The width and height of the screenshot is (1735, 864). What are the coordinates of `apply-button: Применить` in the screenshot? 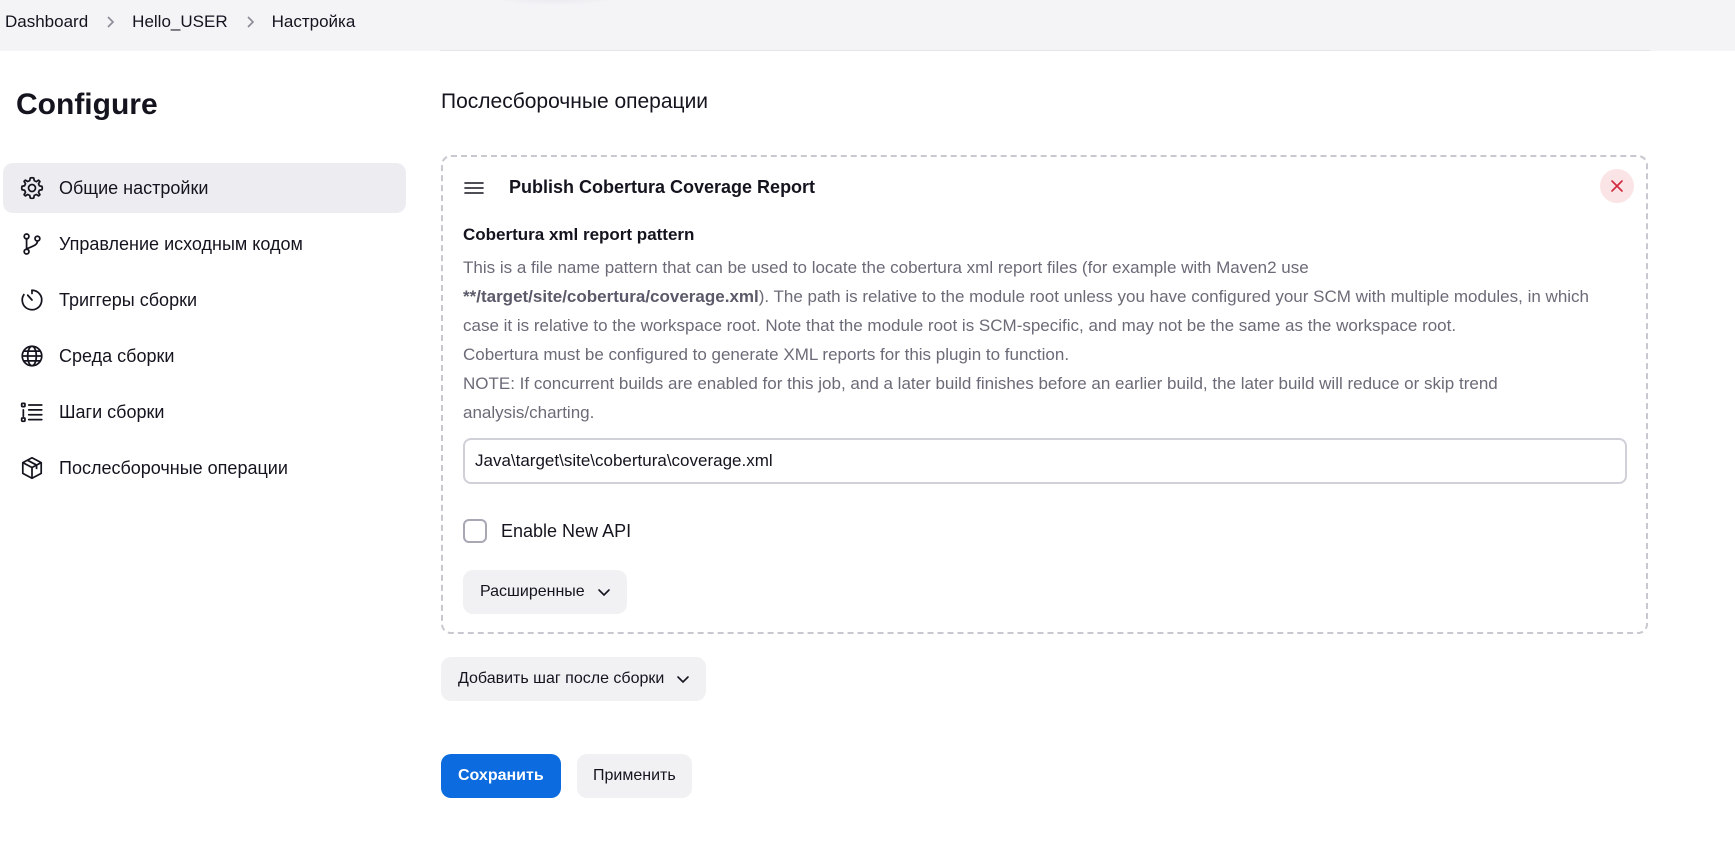 It's located at (634, 776).